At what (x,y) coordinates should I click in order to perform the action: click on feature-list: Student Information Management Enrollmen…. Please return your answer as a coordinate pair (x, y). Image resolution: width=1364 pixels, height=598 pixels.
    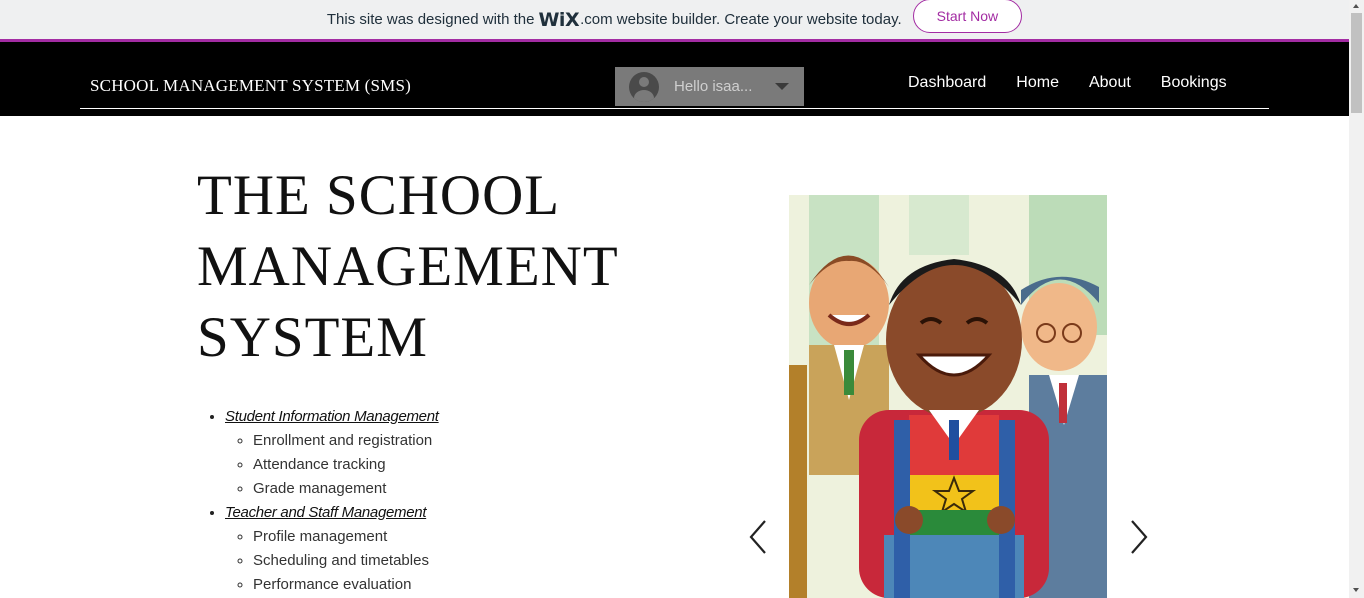
    Looking at the image, I should click on (318, 501).